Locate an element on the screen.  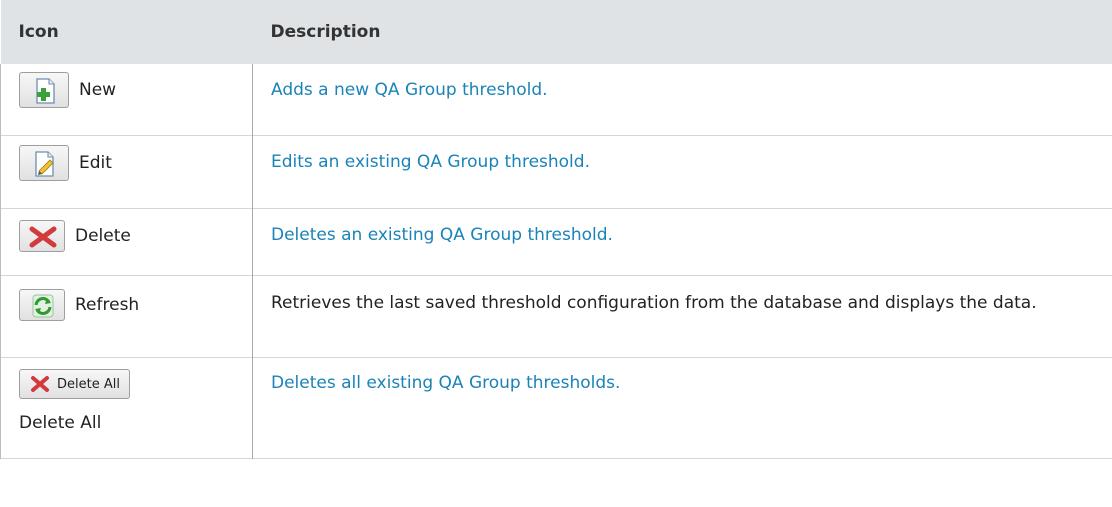
description-cell: Edits an existing QA Group threshold. is located at coordinates (682, 172).